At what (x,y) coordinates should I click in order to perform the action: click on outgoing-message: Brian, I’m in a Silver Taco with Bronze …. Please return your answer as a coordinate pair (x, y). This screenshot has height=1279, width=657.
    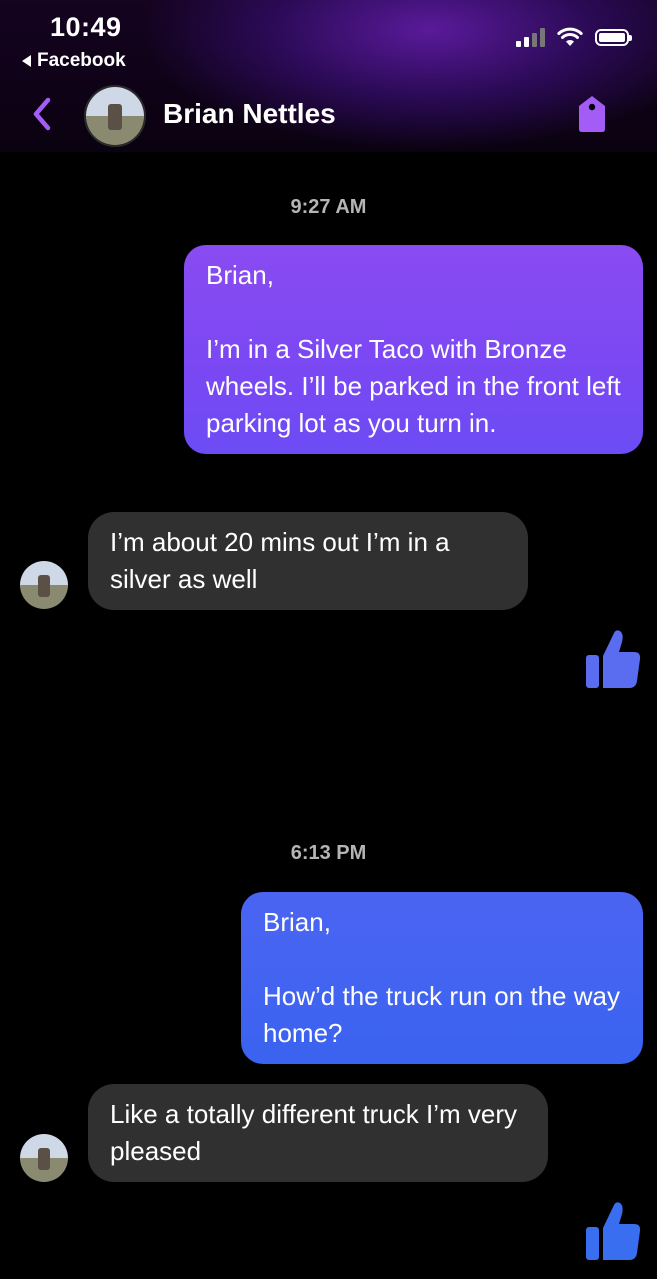
    Looking at the image, I should click on (413, 349).